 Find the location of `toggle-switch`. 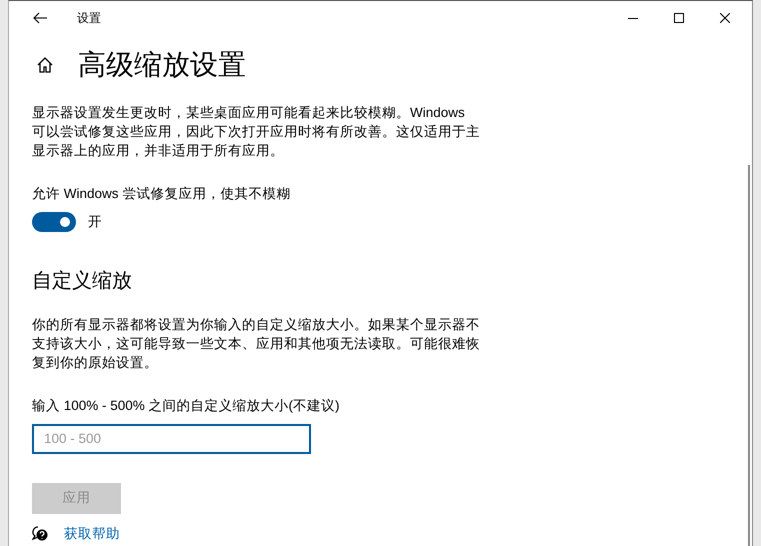

toggle-switch is located at coordinates (54, 222).